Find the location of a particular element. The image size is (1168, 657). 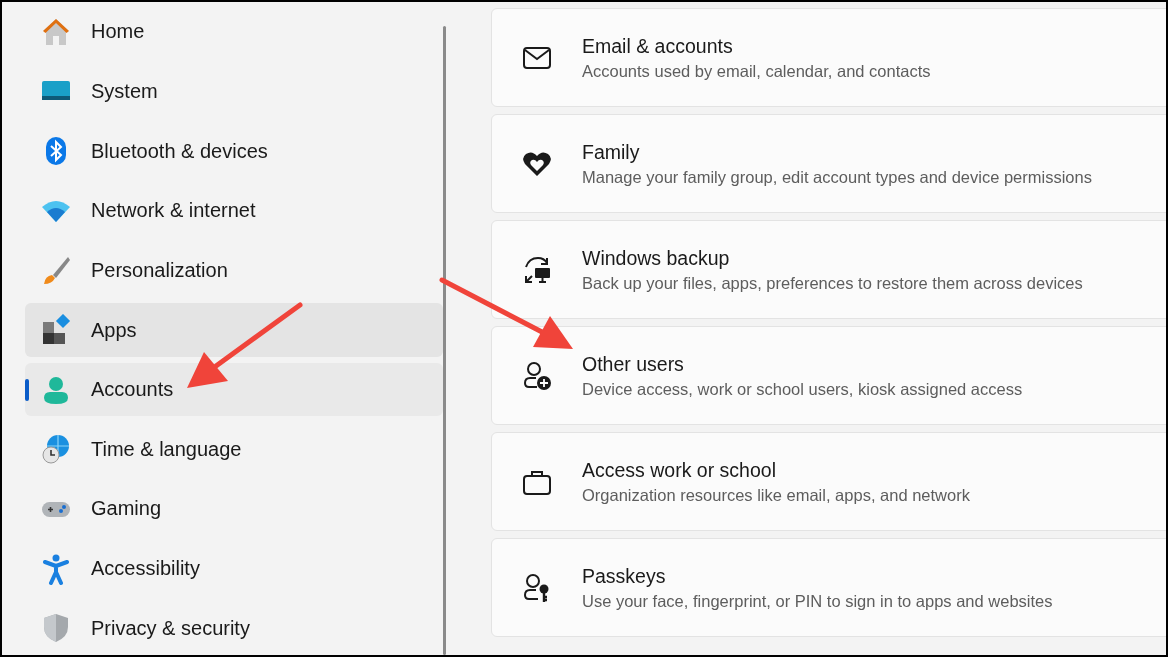

card-title: Passkeys is located at coordinates (624, 576).